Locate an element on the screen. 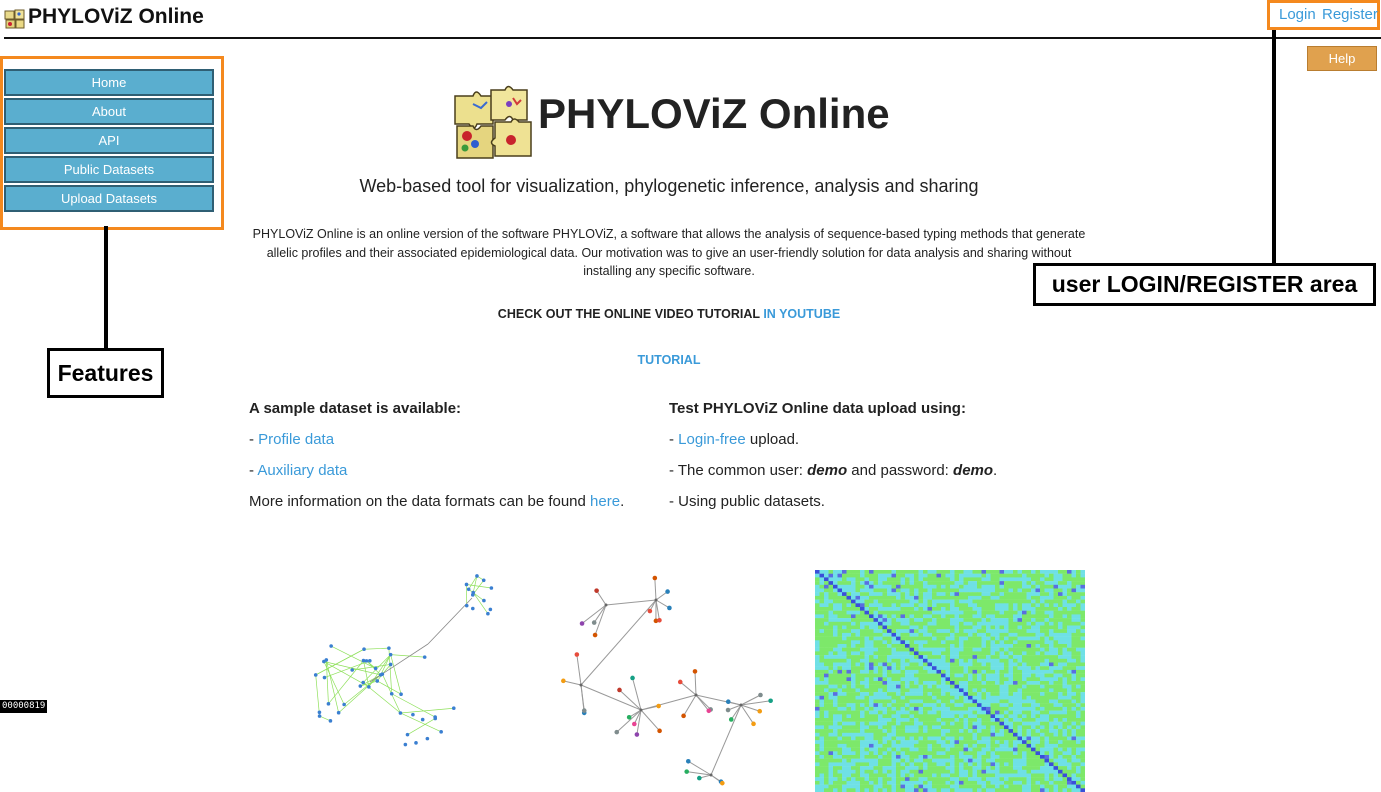 This screenshot has height=792, width=1381. tutorial-link: TUTORIAL is located at coordinates (669, 360).